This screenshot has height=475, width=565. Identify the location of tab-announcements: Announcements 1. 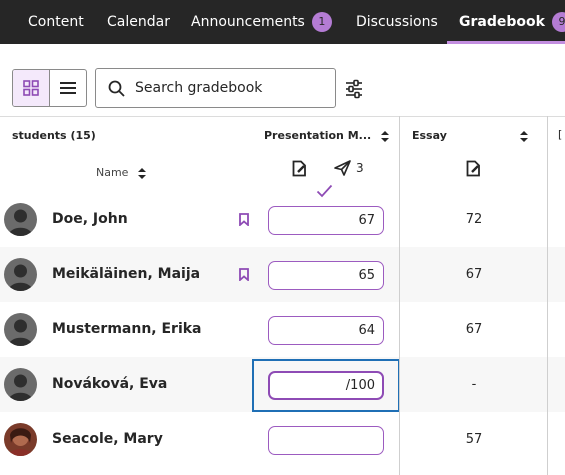
(261, 22).